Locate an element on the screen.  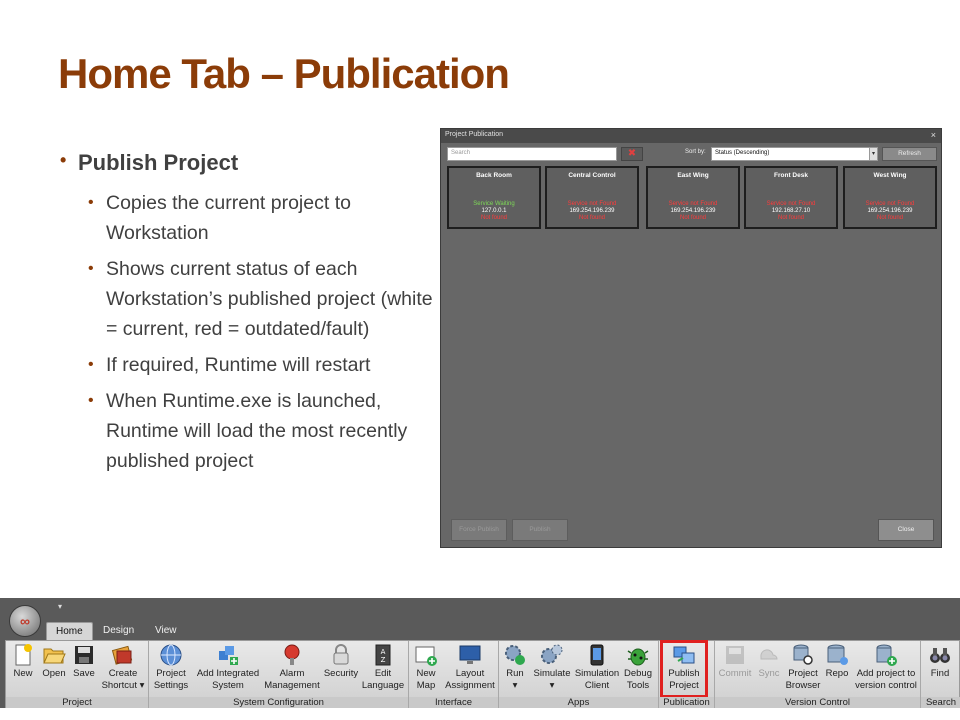
quick-access-caret: ▾ is located at coordinates (60, 606).